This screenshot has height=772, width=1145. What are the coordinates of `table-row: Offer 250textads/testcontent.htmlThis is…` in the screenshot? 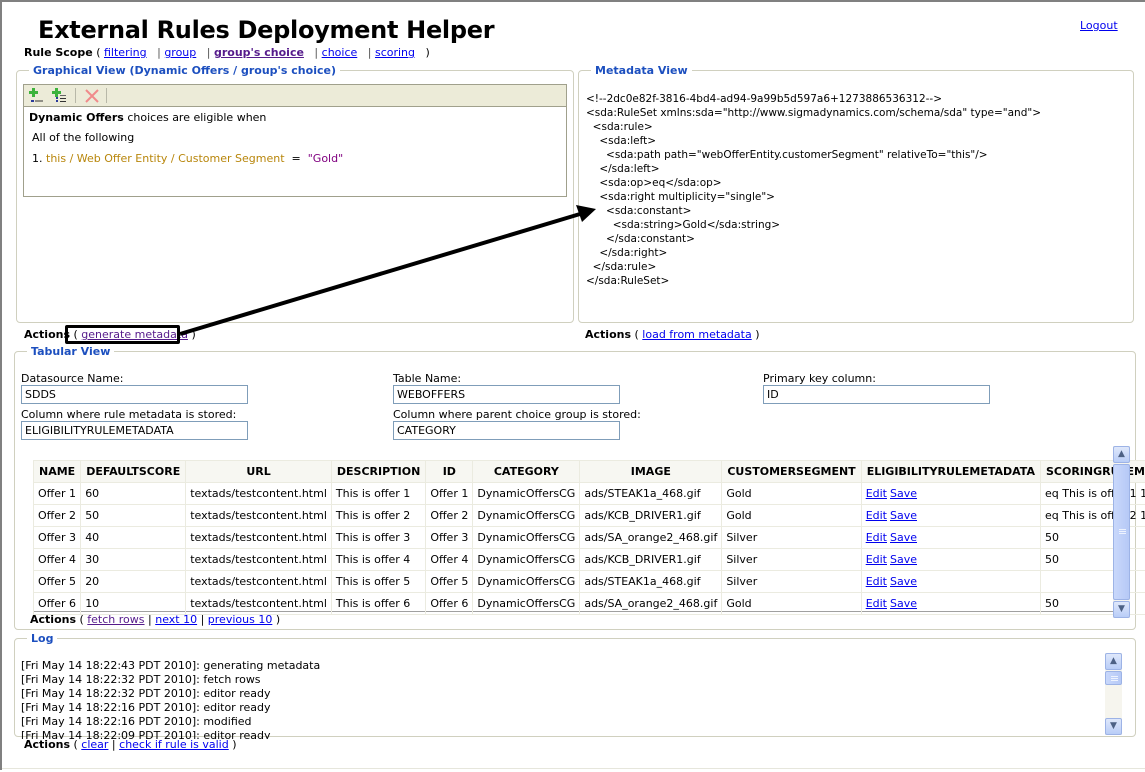 It's located at (589, 516).